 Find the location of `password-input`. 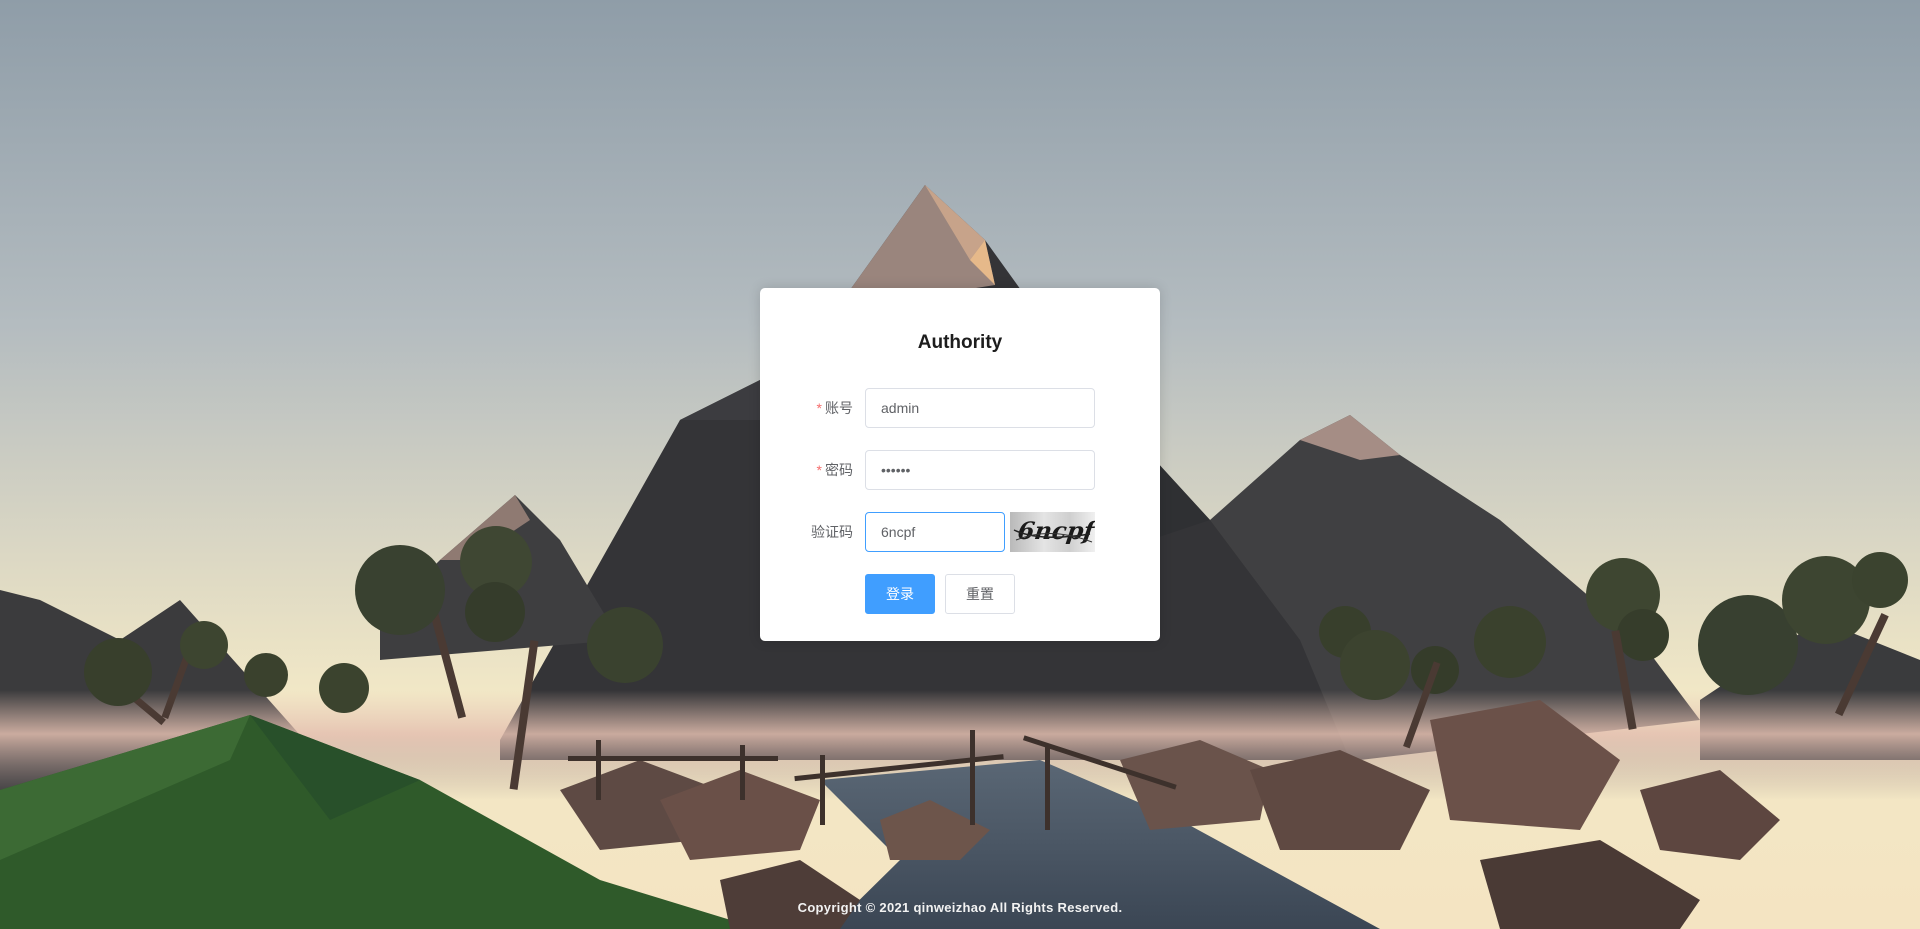

password-input is located at coordinates (980, 470).